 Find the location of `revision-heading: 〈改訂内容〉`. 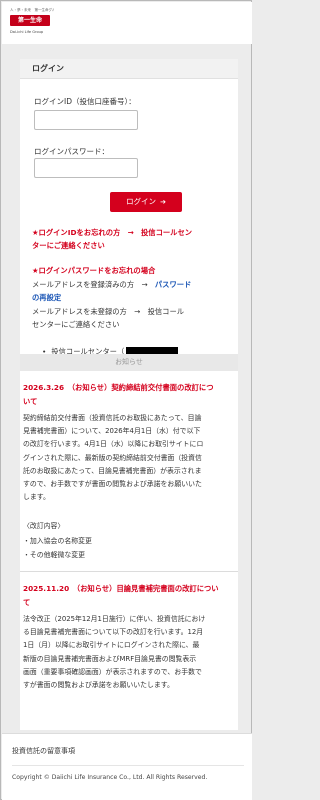

revision-heading: 〈改訂内容〉 is located at coordinates (44, 526).